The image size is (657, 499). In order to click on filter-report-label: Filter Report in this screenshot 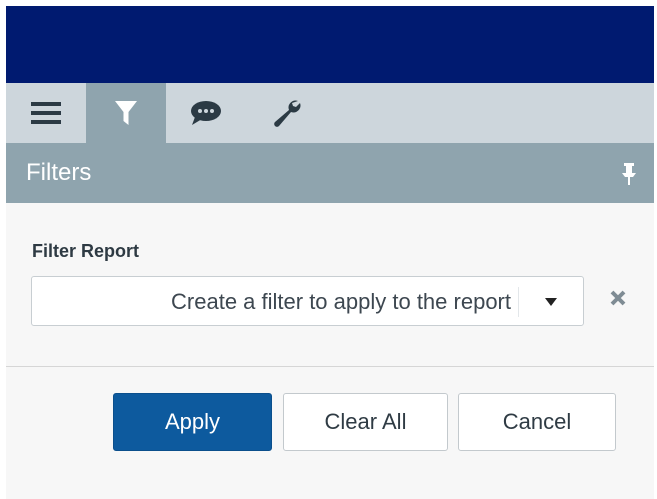, I will do `click(86, 251)`.